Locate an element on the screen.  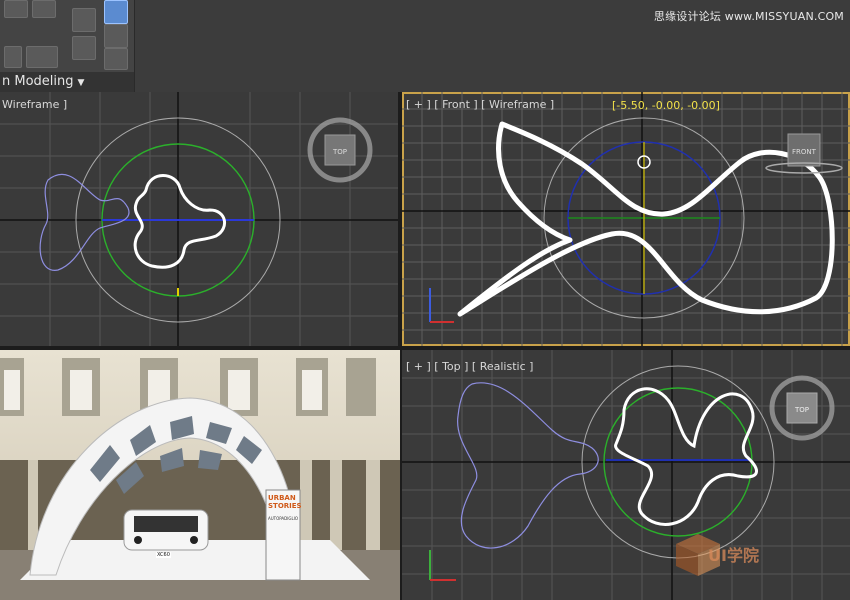
site-watermark: 思缘设计论坛 www.MISSYUAN.COM is located at coordinates (748, 16).